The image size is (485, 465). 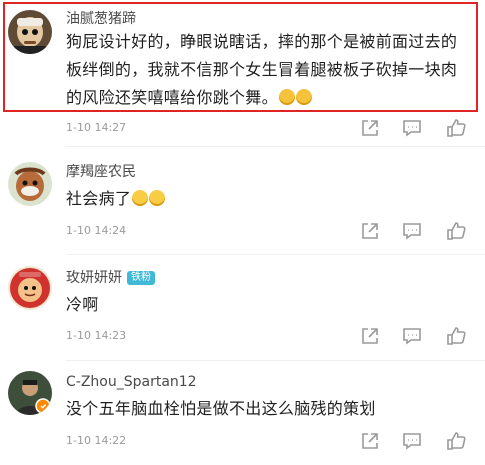 I want to click on comment-text: 冷啊, so click(x=268, y=305).